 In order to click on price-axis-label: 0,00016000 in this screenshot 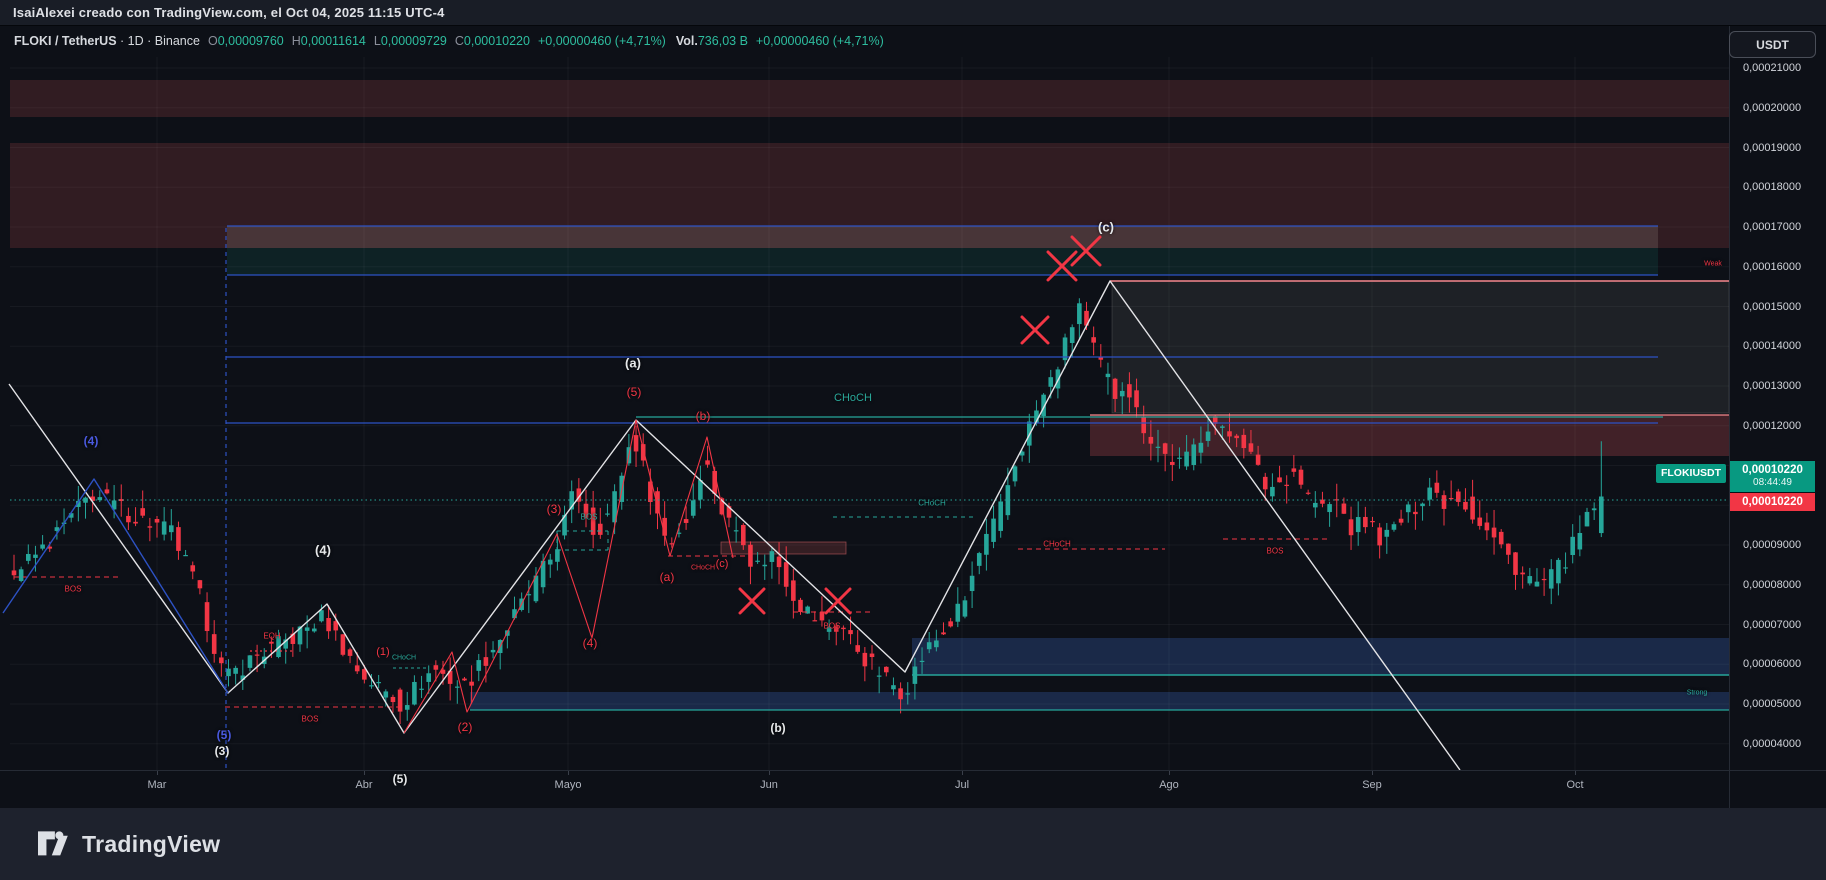, I will do `click(1772, 266)`.